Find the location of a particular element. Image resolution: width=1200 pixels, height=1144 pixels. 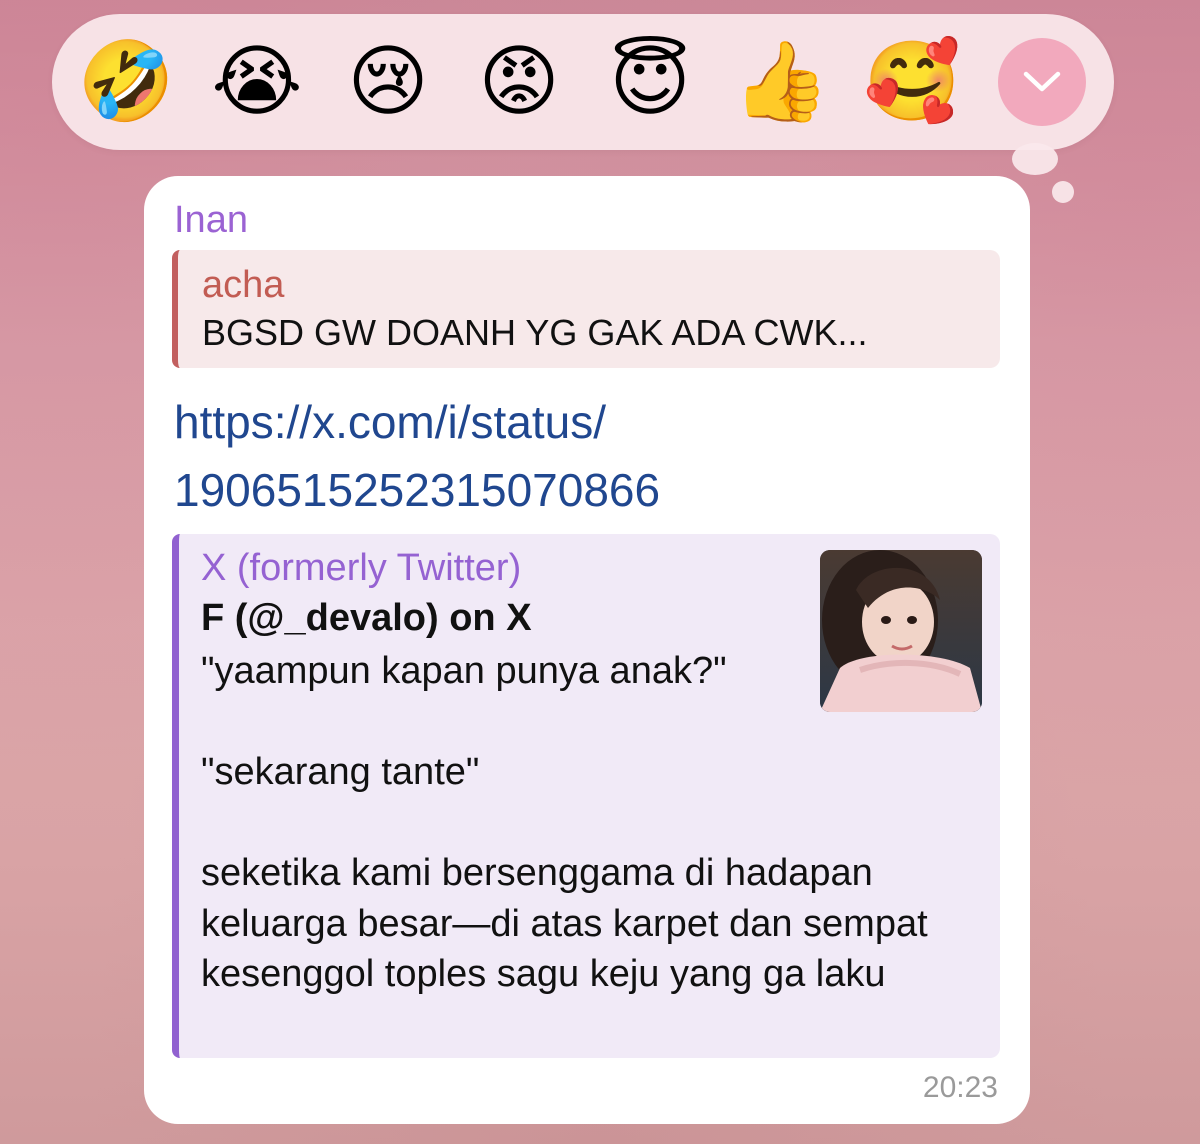

link-line-2: 1906515252315070866 is located at coordinates (417, 490).